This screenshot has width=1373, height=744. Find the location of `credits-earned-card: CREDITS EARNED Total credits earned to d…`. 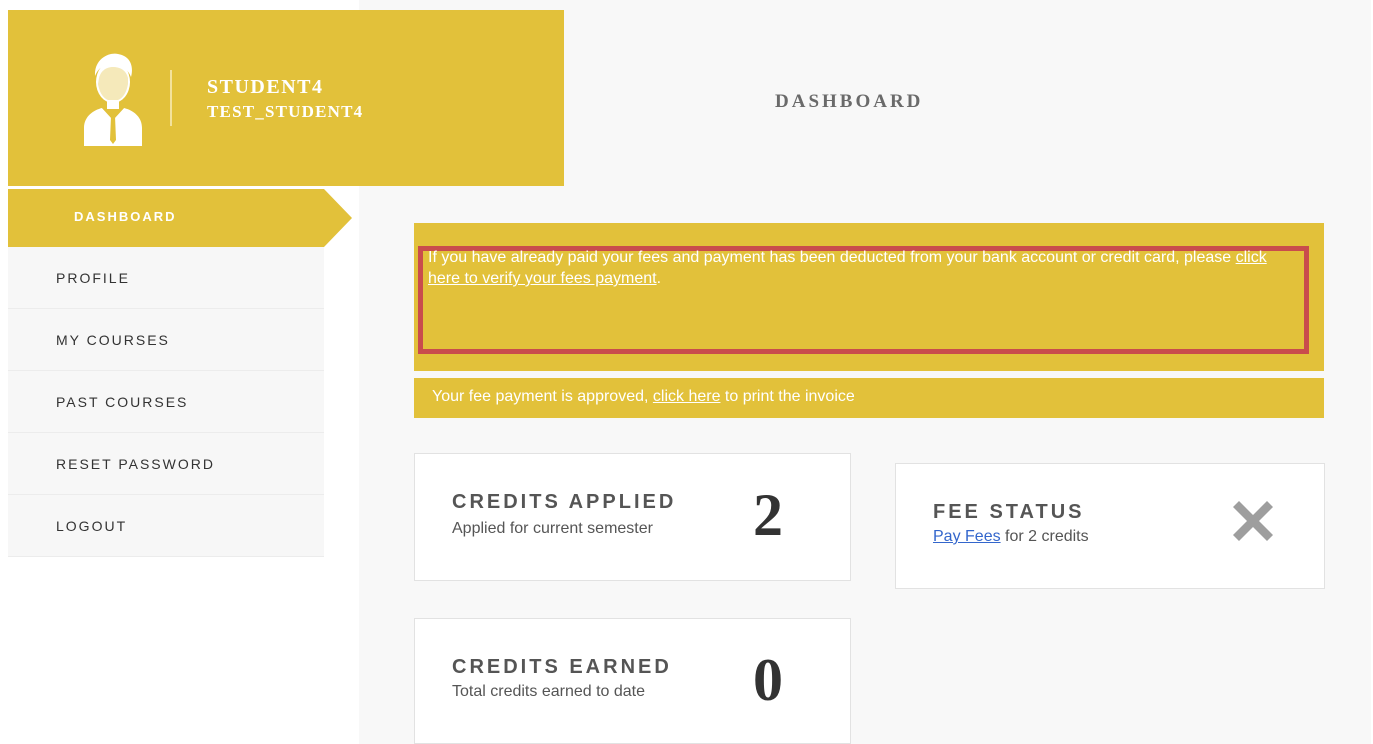

credits-earned-card: CREDITS EARNED Total credits earned to d… is located at coordinates (632, 681).